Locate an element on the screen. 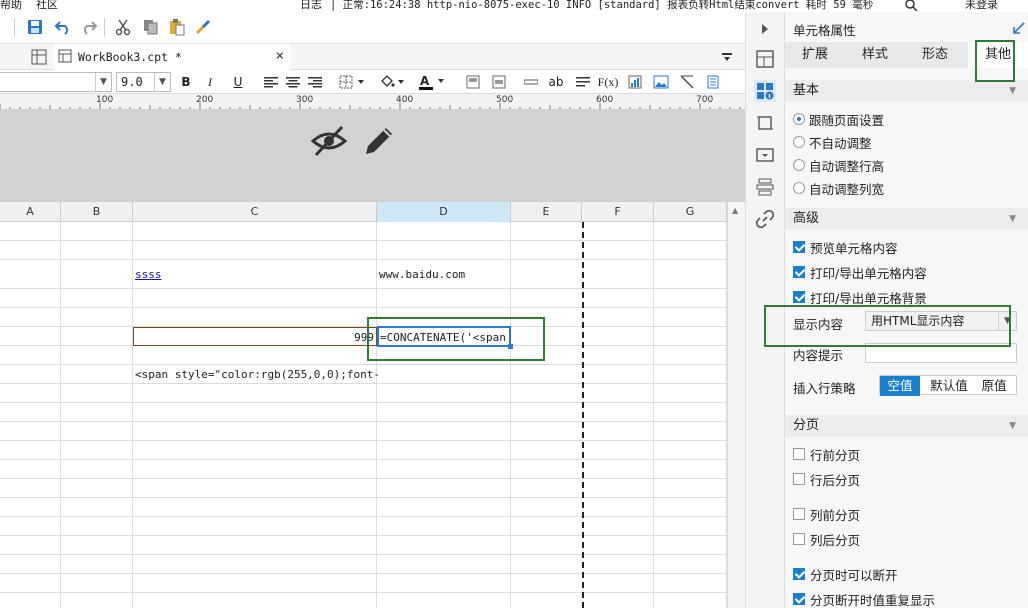  widget-settings-icon is located at coordinates (765, 123).